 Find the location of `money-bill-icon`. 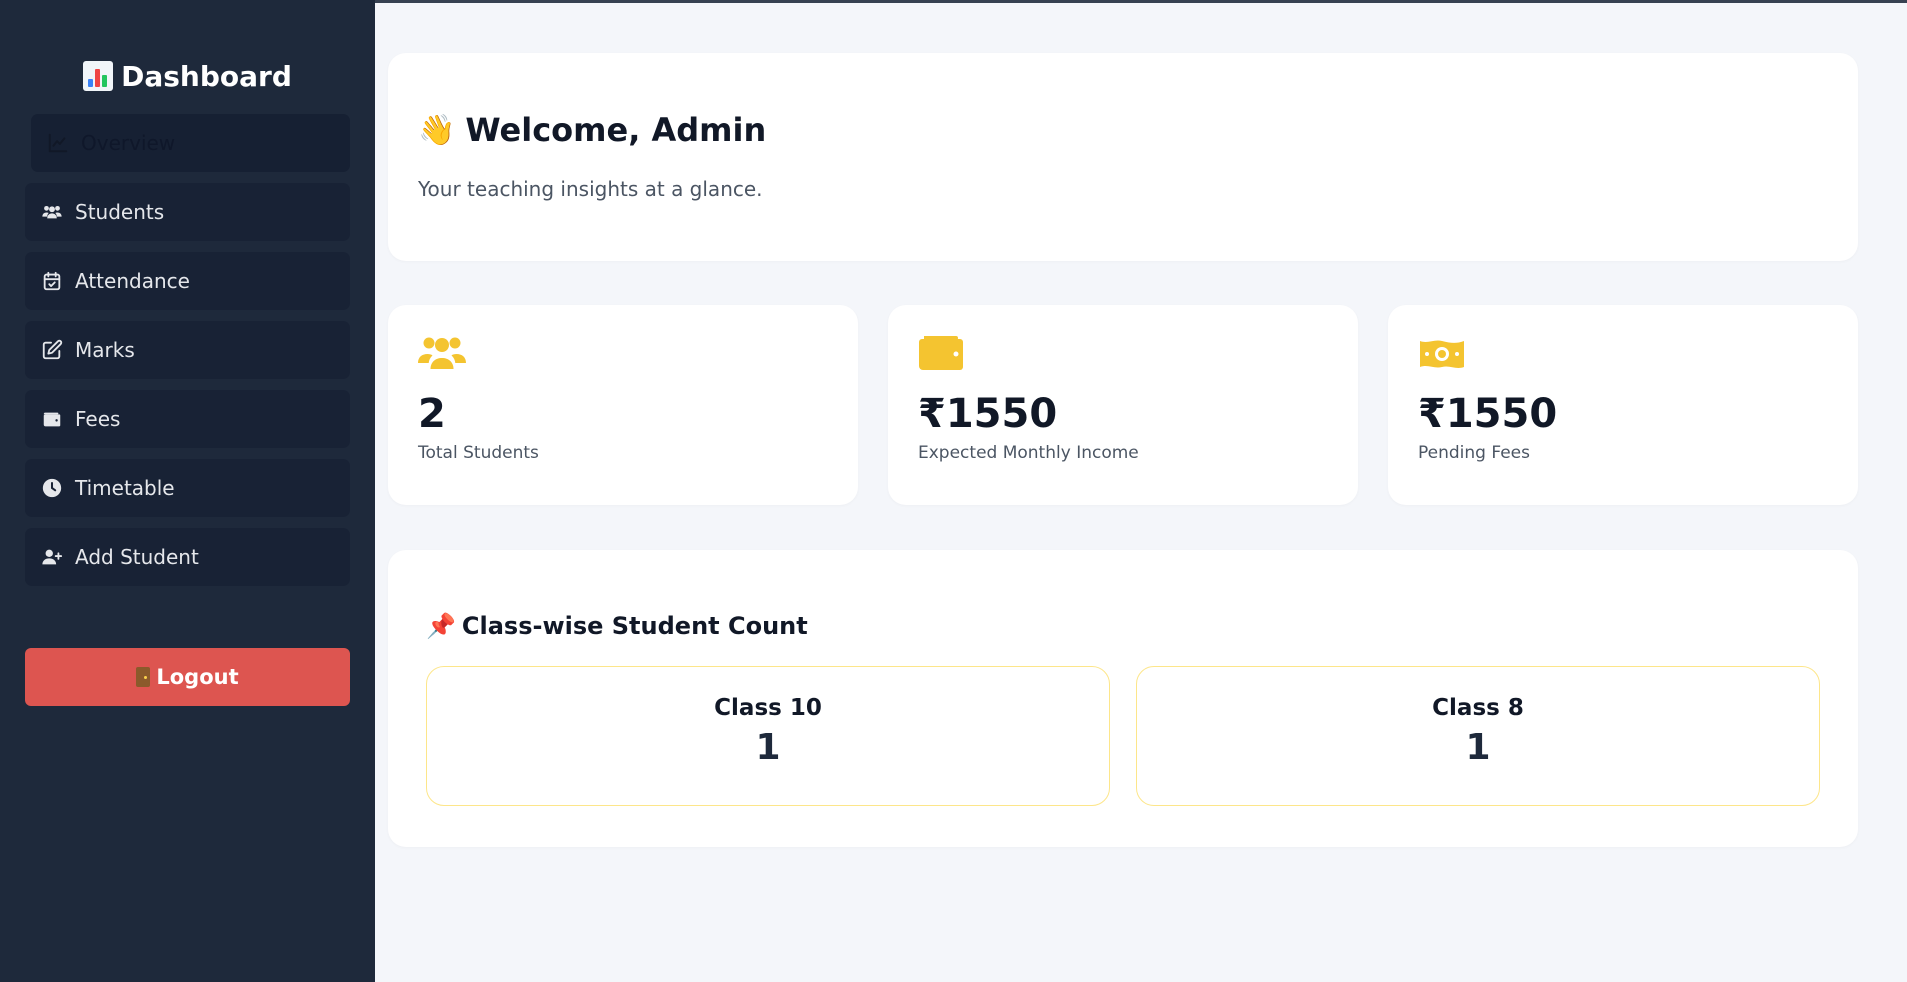

money-bill-icon is located at coordinates (1442, 354).